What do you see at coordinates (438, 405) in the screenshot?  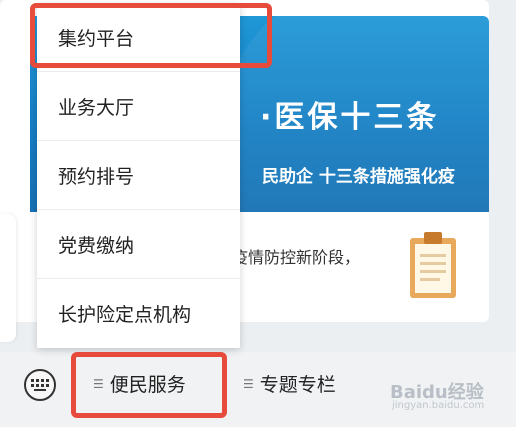 I see `watermark-url: jingyan.baidu.com` at bounding box center [438, 405].